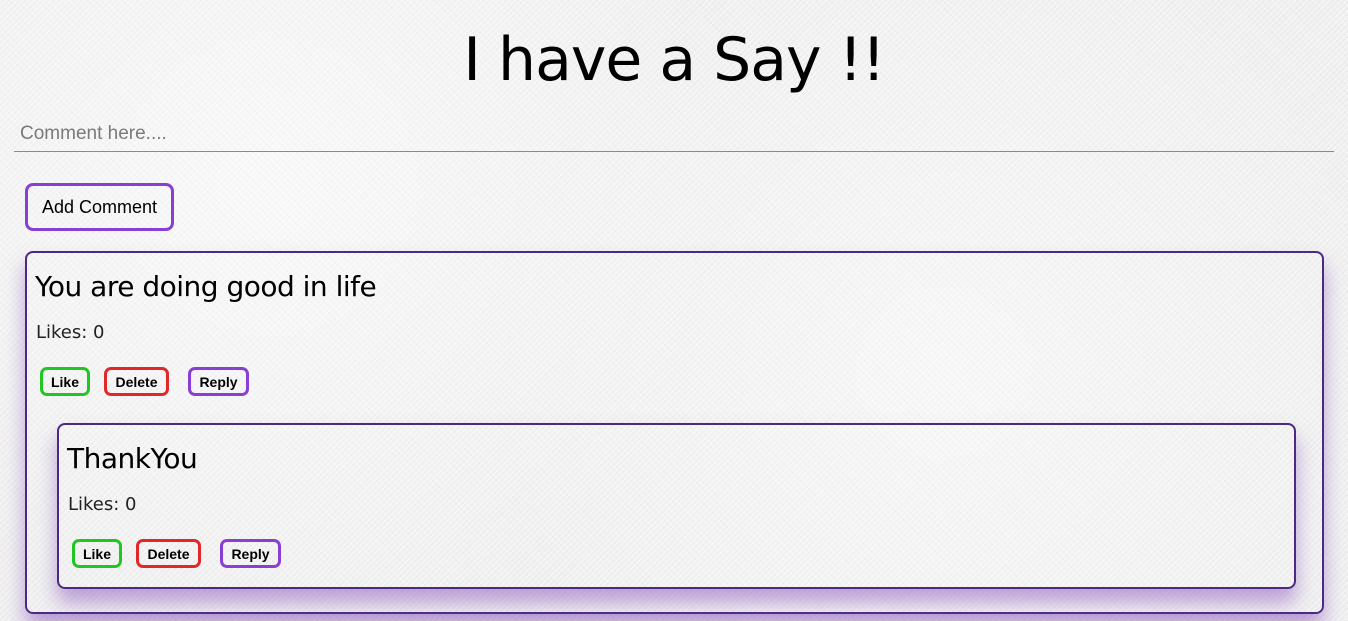 This screenshot has width=1348, height=621. What do you see at coordinates (102, 504) in the screenshot?
I see `reply-likes-count: Likes: 0` at bounding box center [102, 504].